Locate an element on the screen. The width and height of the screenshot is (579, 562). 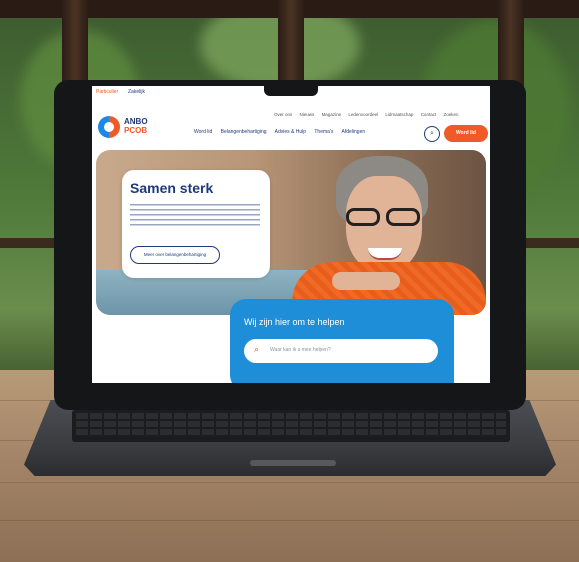
nav-item-afdelingen: Afdelingen is located at coordinates (354, 132).